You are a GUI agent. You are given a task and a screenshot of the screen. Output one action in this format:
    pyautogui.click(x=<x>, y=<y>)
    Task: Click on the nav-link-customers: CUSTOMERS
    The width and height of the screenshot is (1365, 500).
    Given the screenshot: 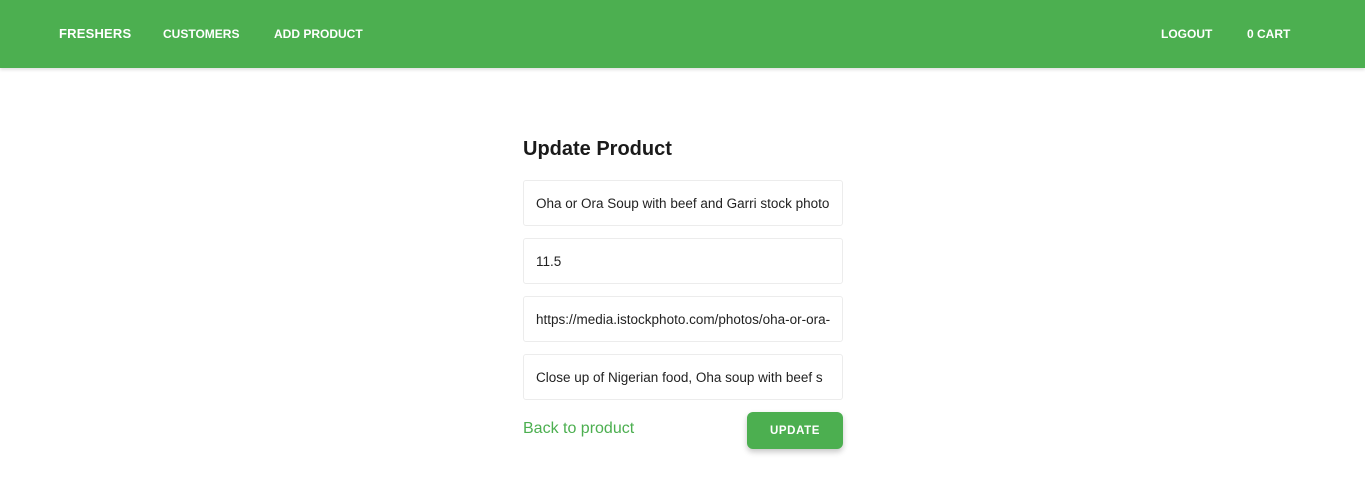 What is the action you would take?
    pyautogui.click(x=201, y=34)
    